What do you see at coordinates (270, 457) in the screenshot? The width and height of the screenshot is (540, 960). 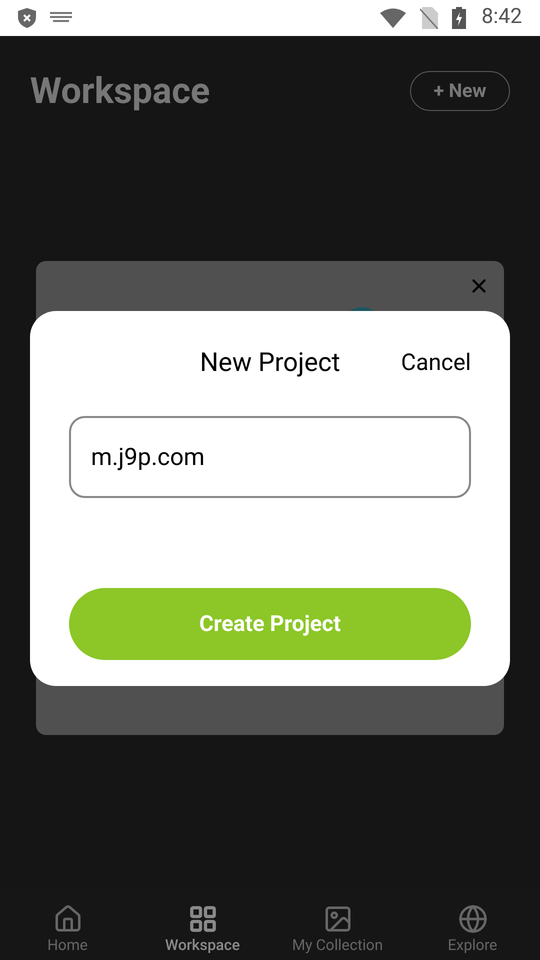 I see `project-name-field: m.j9p.com` at bounding box center [270, 457].